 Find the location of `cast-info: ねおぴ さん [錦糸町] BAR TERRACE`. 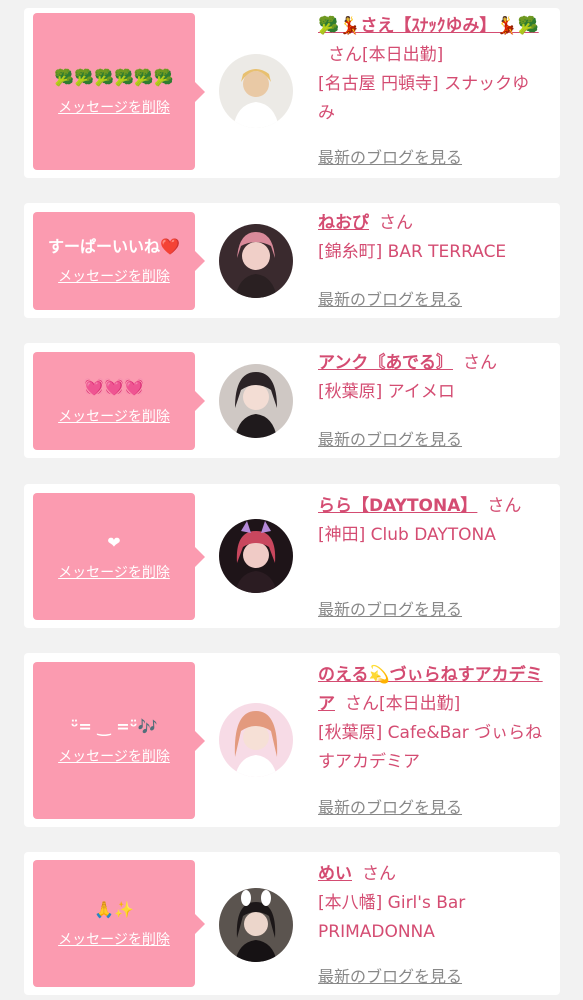

cast-info: ねおぴ さん [錦糸町] BAR TERRACE is located at coordinates (432, 238).